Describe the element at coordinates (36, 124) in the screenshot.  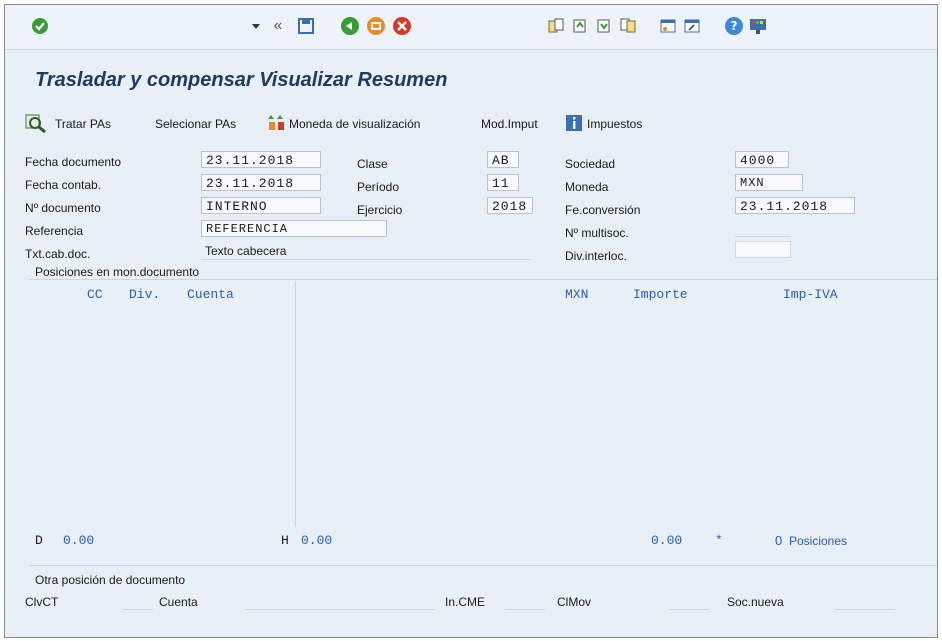
I see `magnifier-icon` at that location.